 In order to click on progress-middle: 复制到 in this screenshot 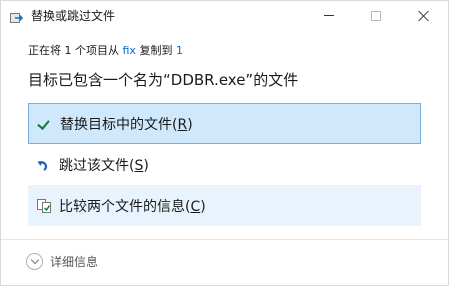, I will do `click(155, 50)`.